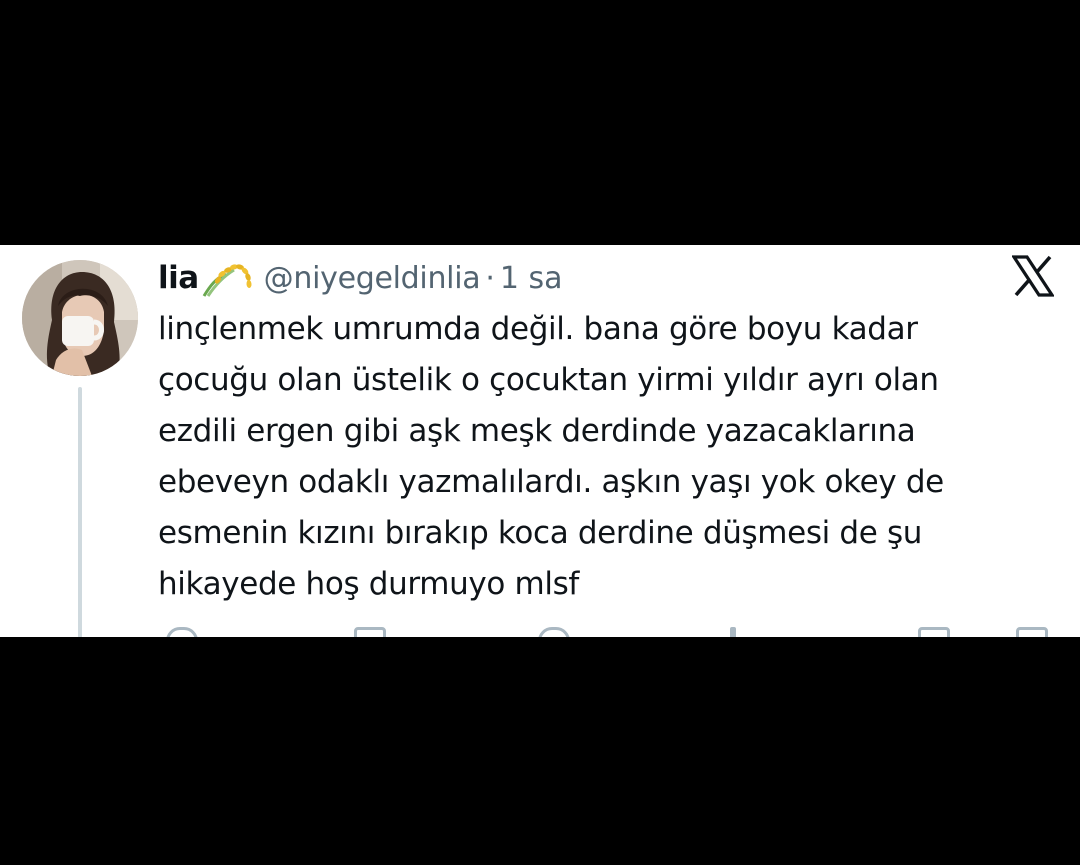 Image resolution: width=1080 pixels, height=865 pixels. I want to click on views-icon, so click(747, 632).